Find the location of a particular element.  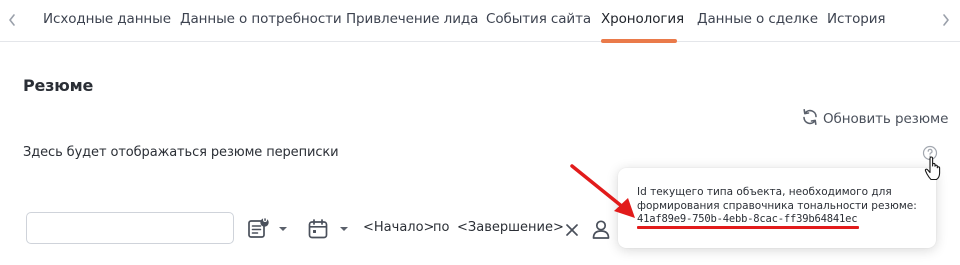

tab-lead-acquisition: Привлечение лида is located at coordinates (412, 19).